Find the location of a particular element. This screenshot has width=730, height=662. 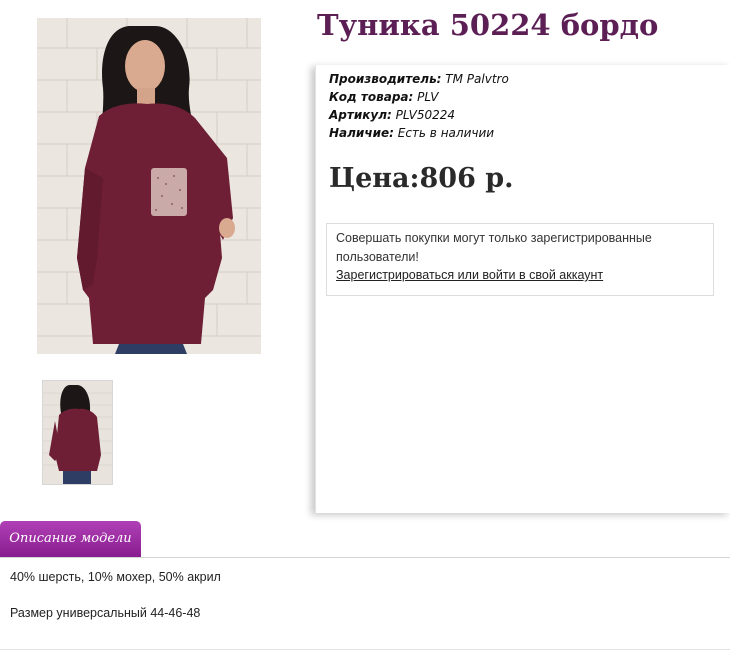

product-code-row: Код товара: PLV is located at coordinates (419, 97).